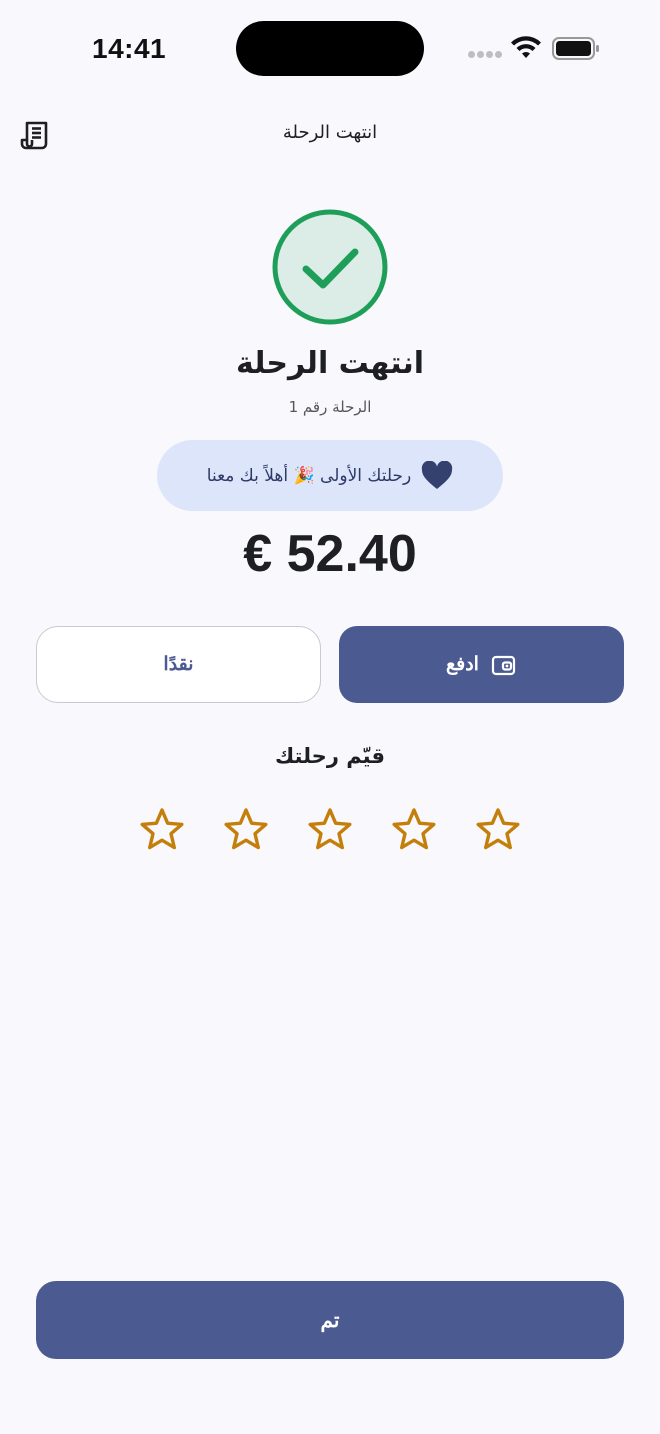 The width and height of the screenshot is (660, 1434). What do you see at coordinates (309, 475) in the screenshot?
I see `badge-text: رحلتك الأولى 🎉 أهلاً بك معنا` at bounding box center [309, 475].